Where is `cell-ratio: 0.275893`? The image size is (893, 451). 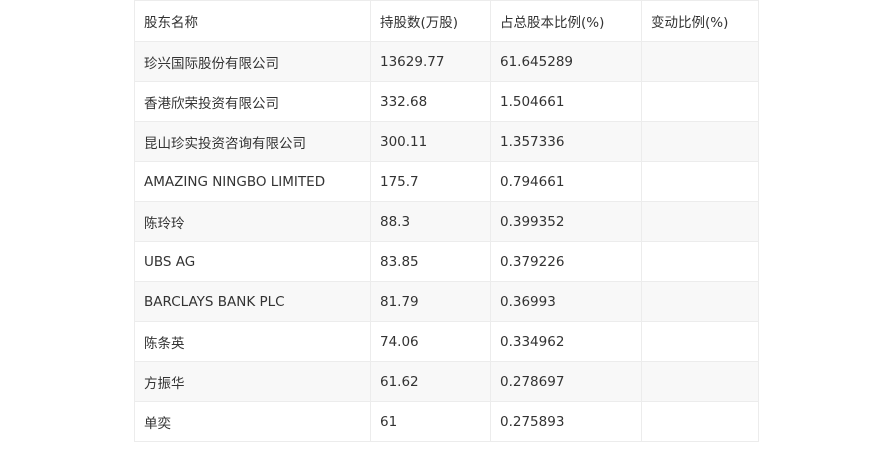
cell-ratio: 0.275893 is located at coordinates (566, 421).